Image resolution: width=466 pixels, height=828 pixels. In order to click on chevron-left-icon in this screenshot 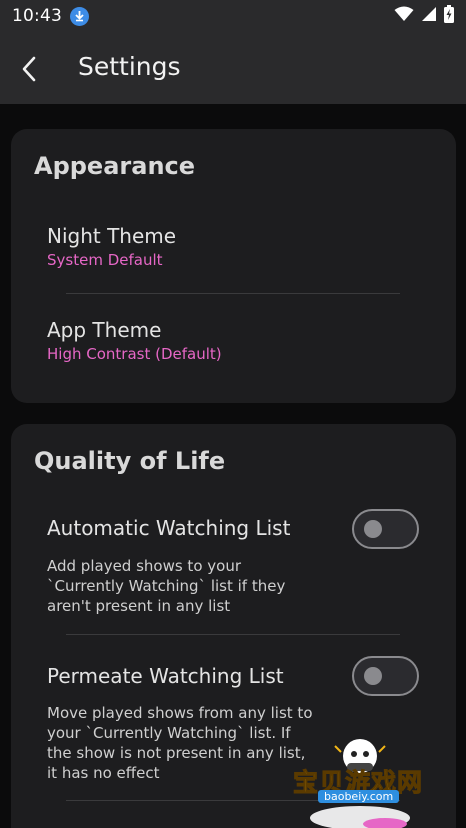, I will do `click(29, 69)`.